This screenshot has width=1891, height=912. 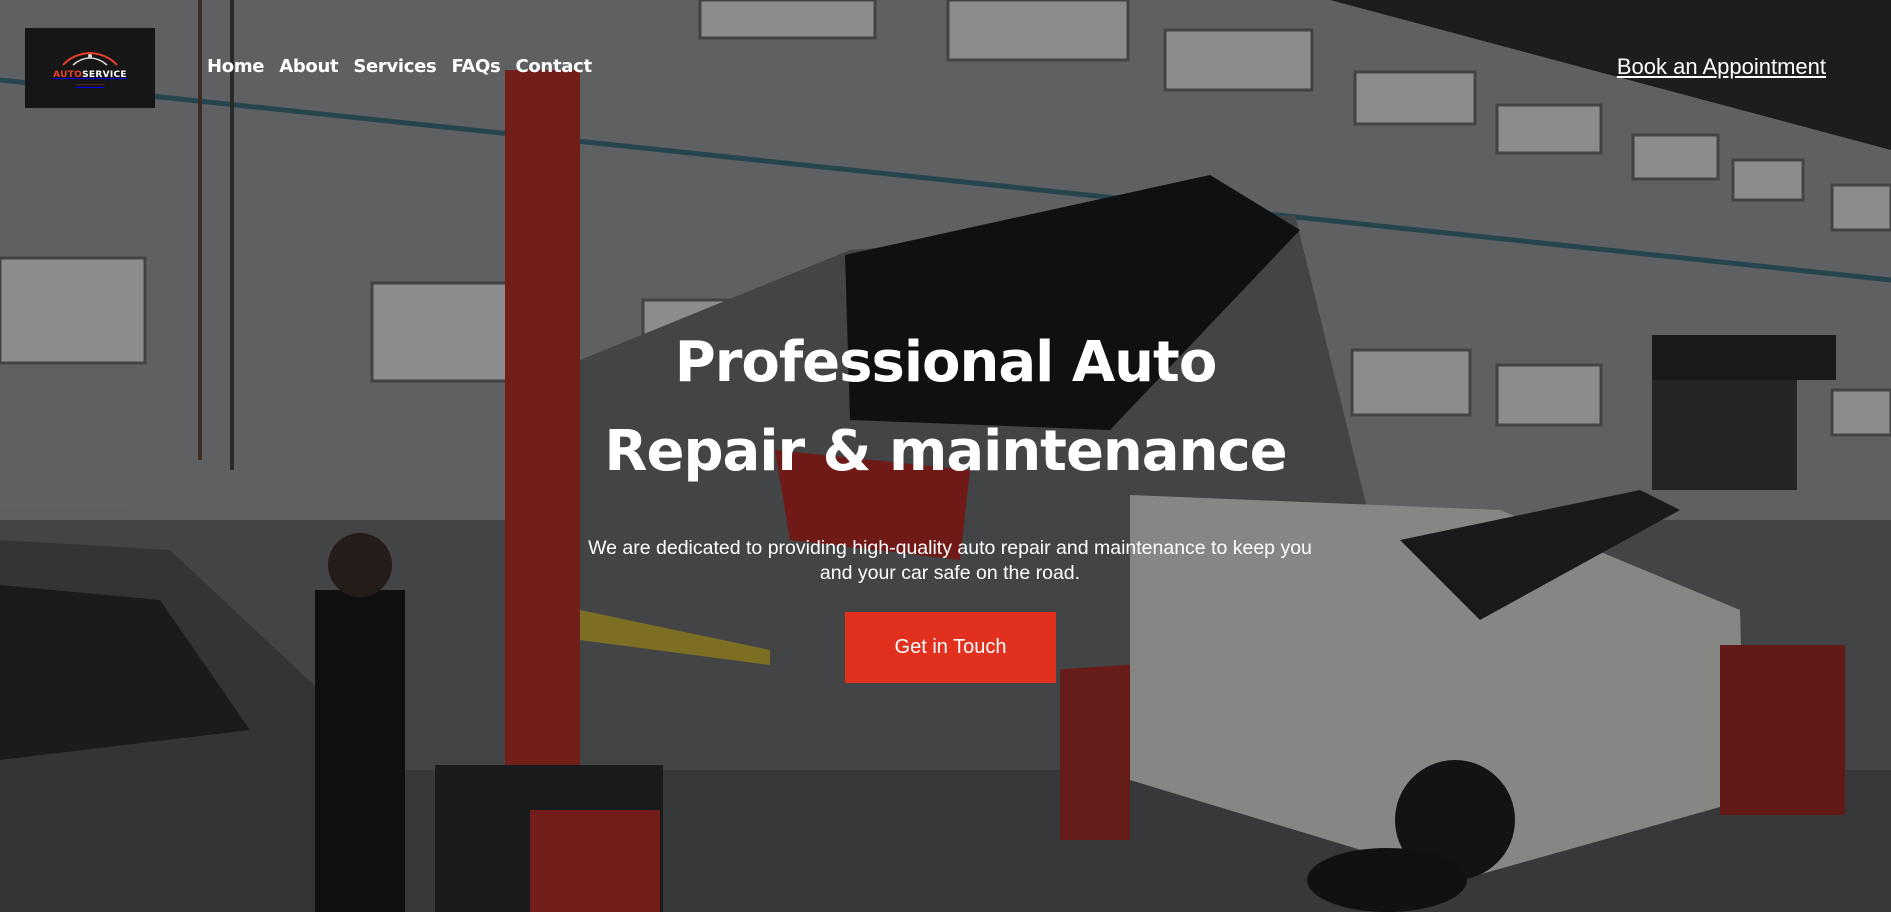 What do you see at coordinates (1721, 67) in the screenshot?
I see `book-appointment-link: Book an Appointment` at bounding box center [1721, 67].